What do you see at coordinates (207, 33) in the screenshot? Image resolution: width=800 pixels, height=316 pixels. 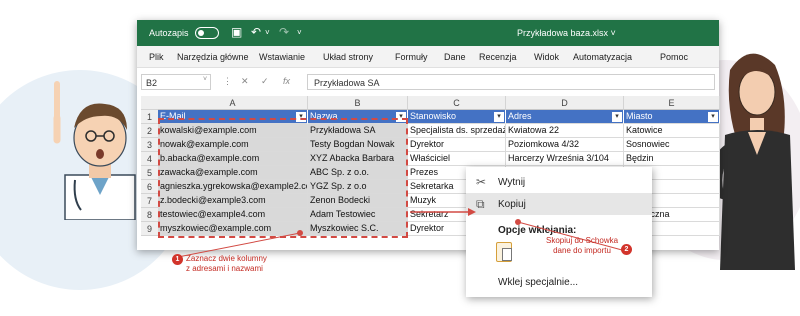 I see `autosave-toggle` at bounding box center [207, 33].